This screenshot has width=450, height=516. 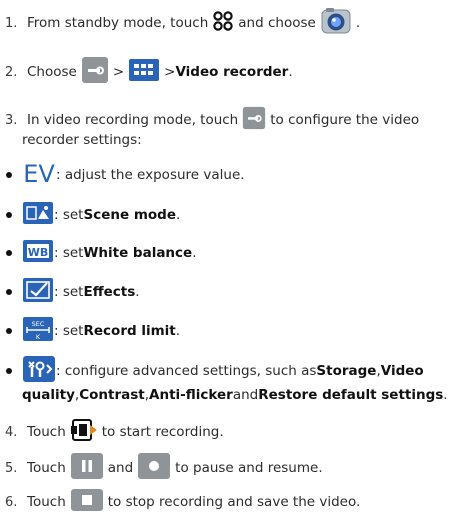 I want to click on step-text: to pause and resume., so click(x=249, y=468).